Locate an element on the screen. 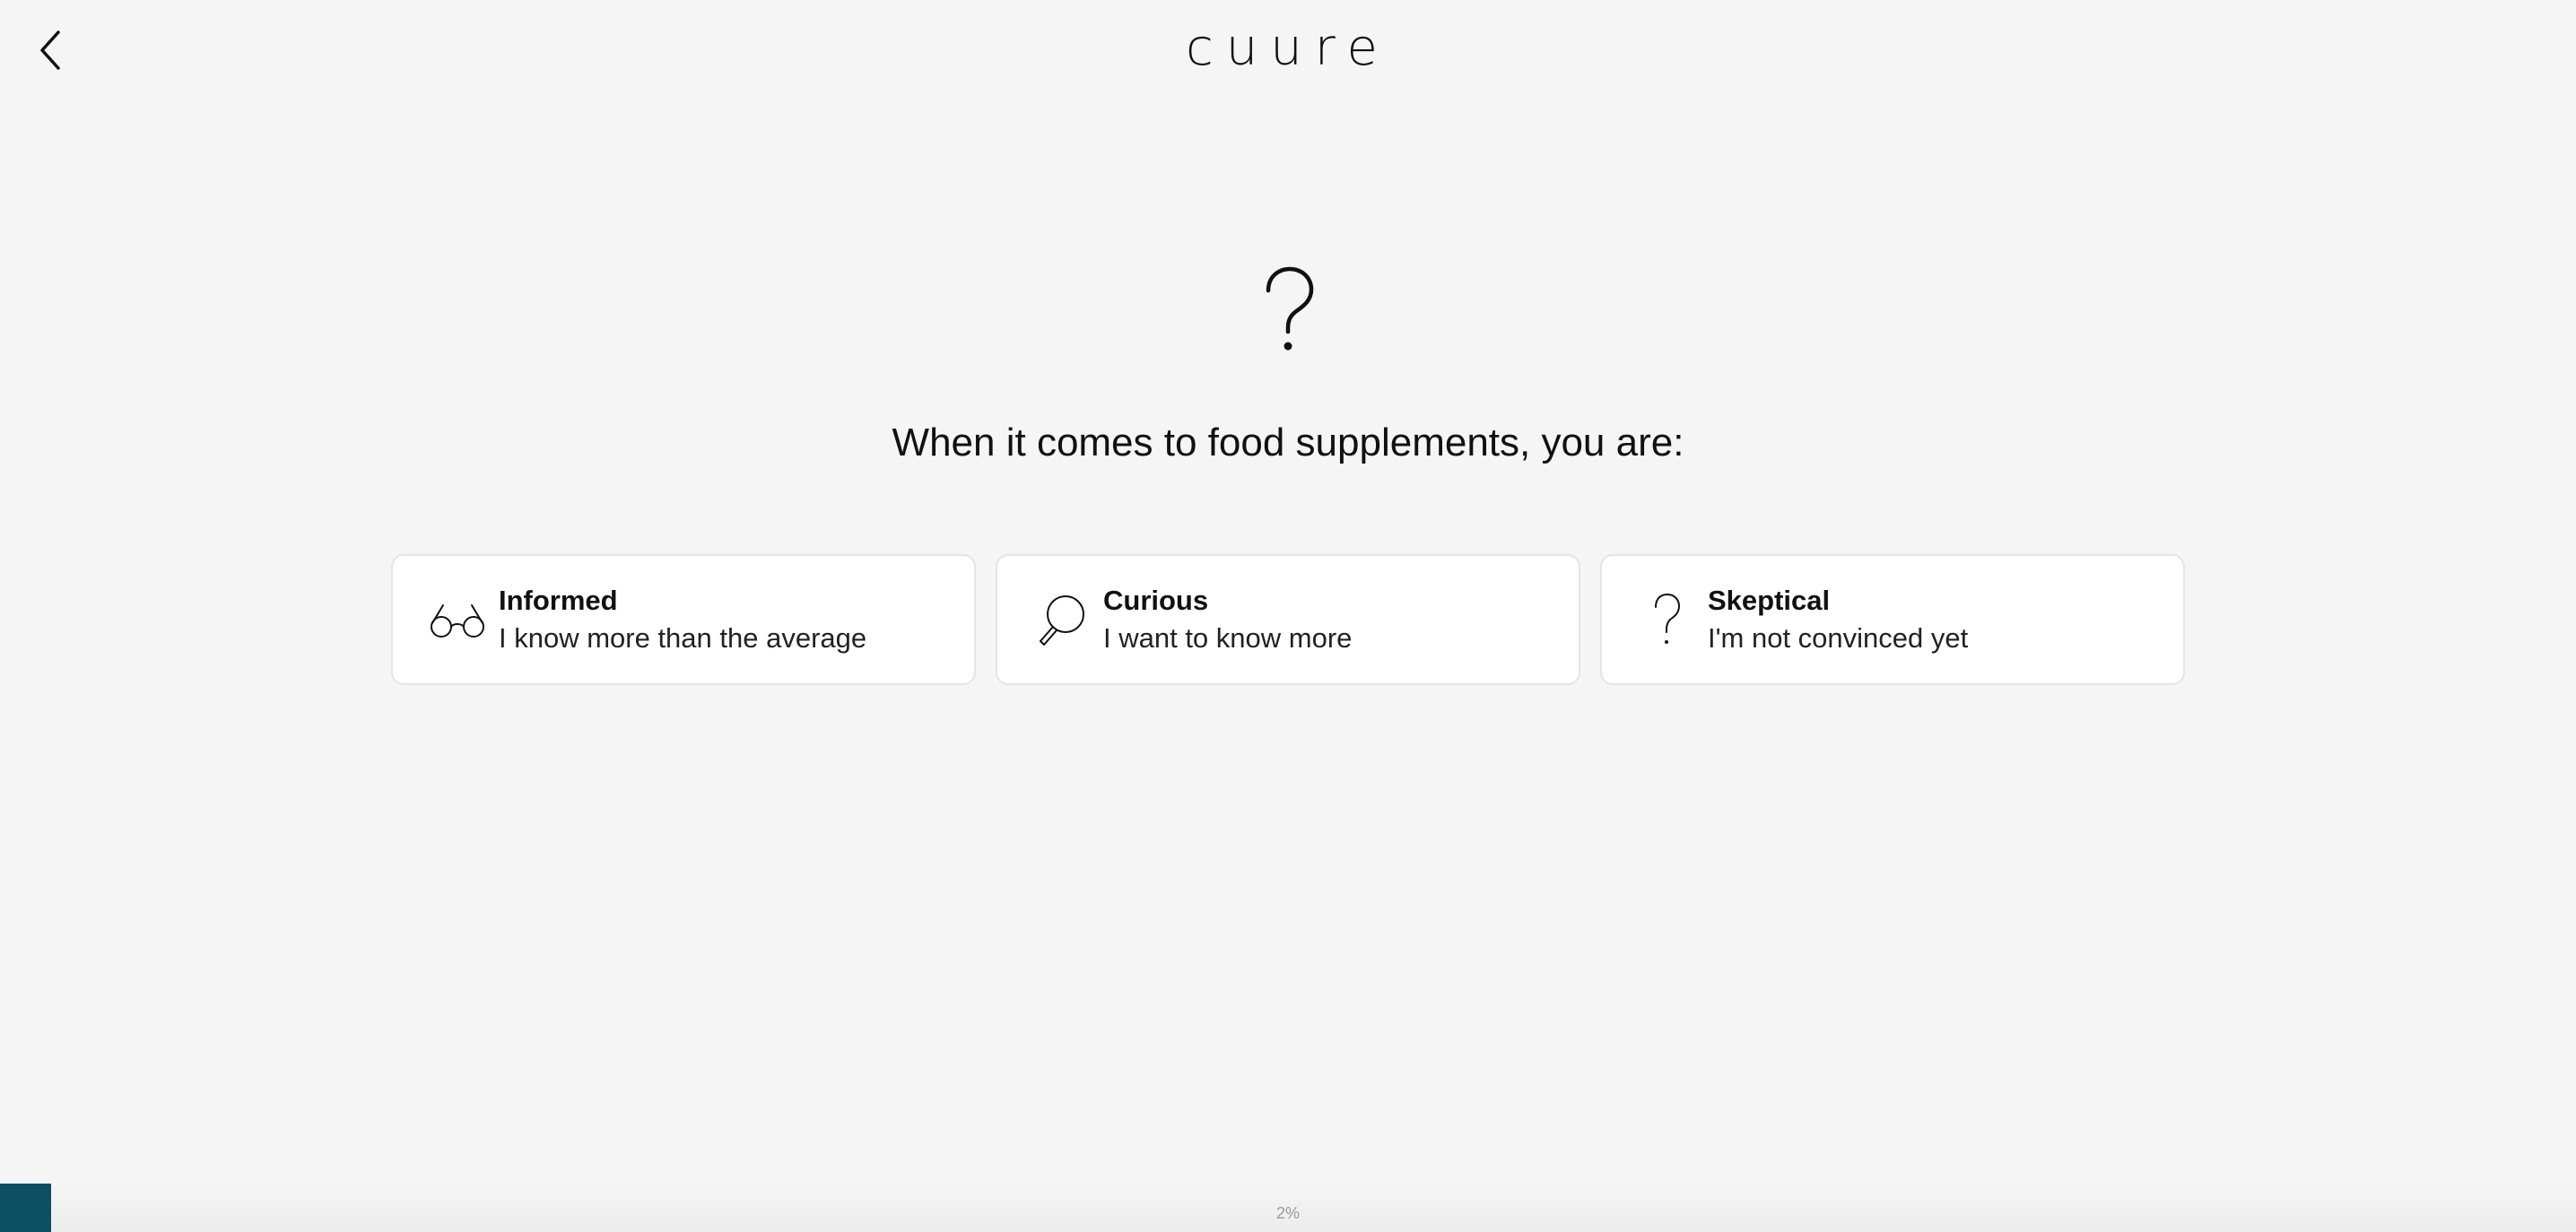 The height and width of the screenshot is (1232, 2576). option-text: Skeptical I'm not convinced yet is located at coordinates (1838, 619).